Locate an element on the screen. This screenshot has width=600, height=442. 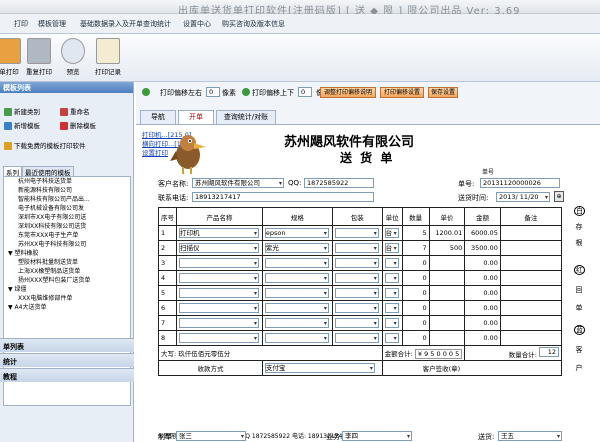
product-select: 打印机 is located at coordinates (219, 233).